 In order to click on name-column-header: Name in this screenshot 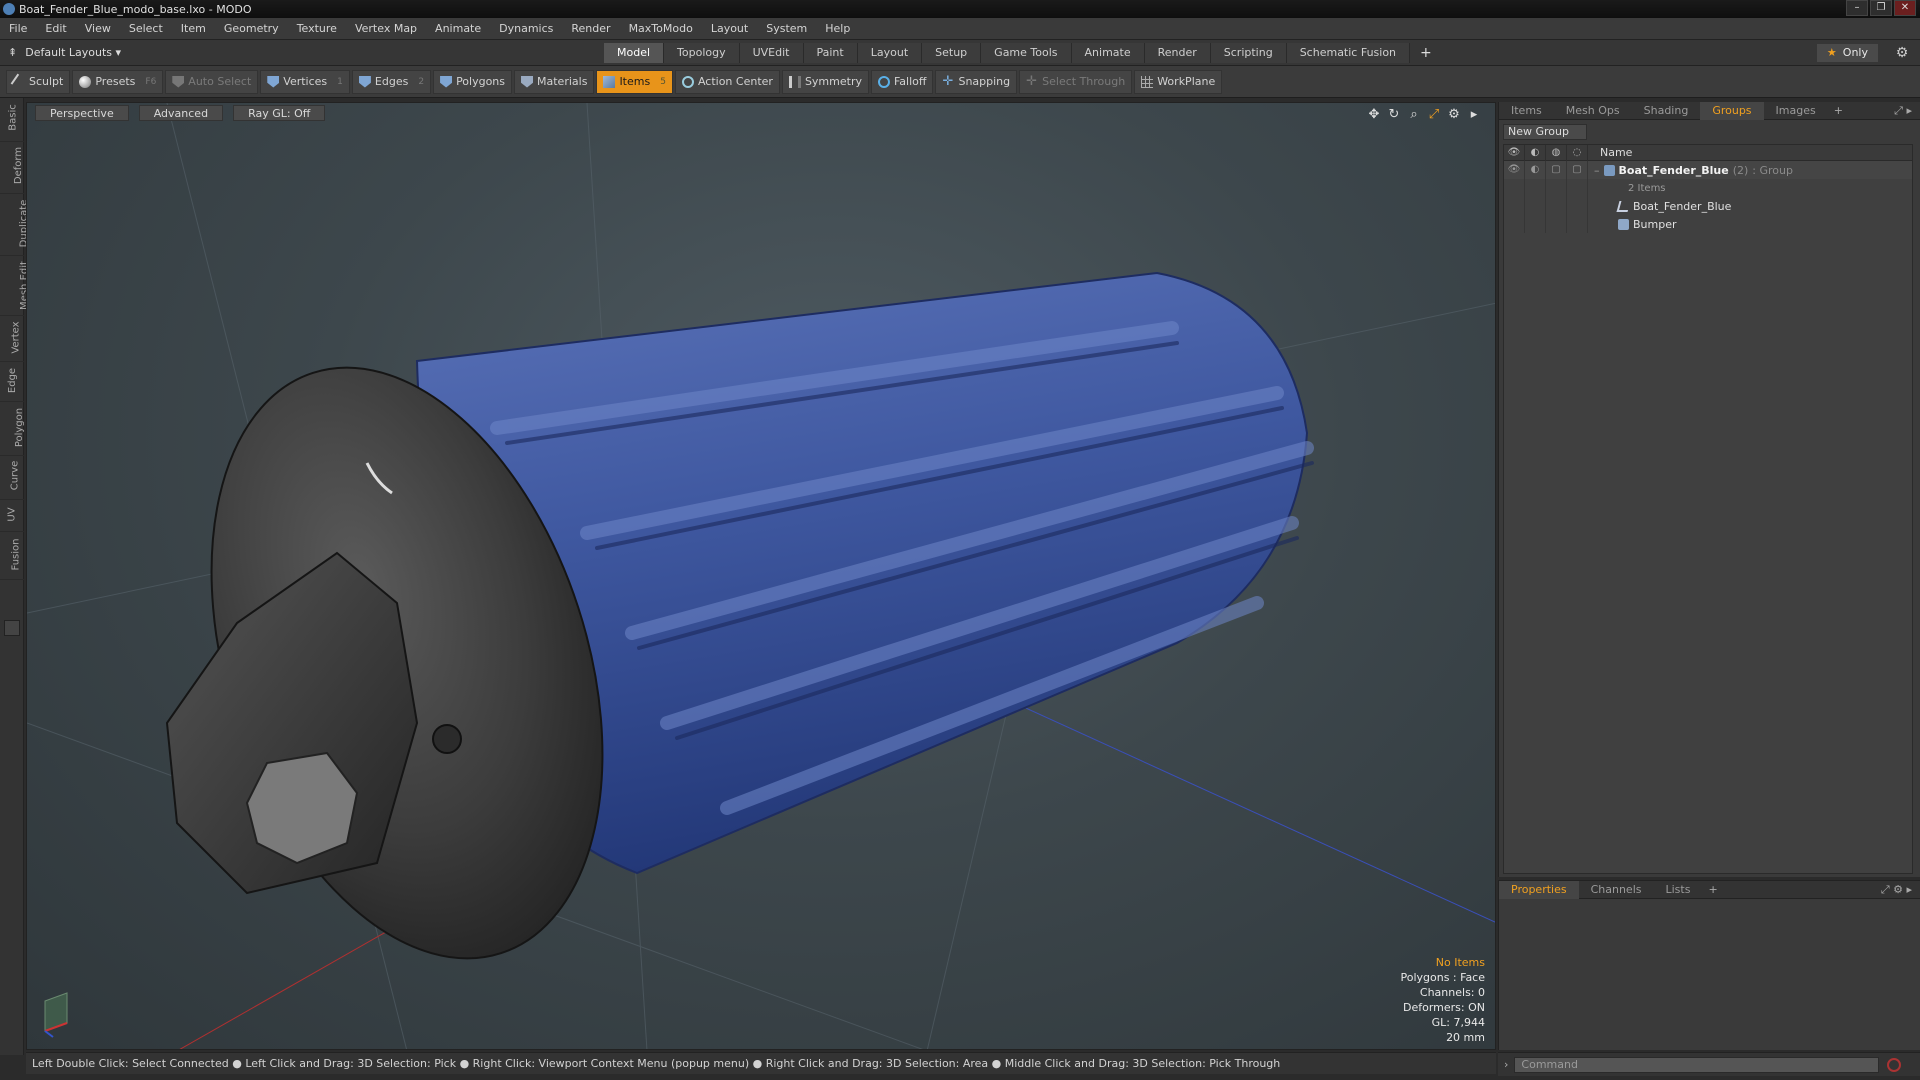, I will do `click(1610, 152)`.